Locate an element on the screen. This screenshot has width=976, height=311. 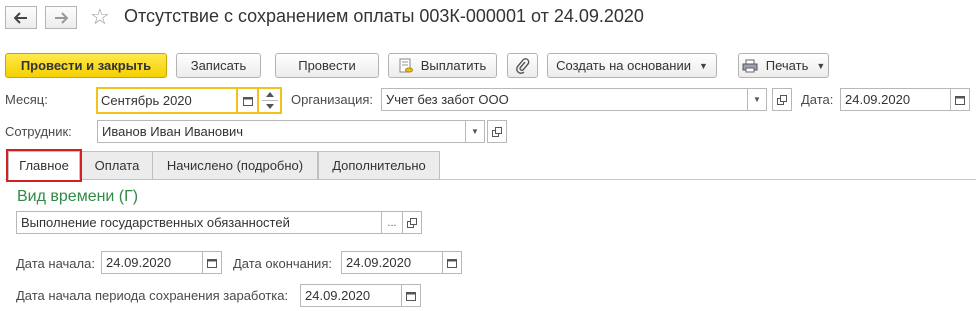
section-title-time-type: Вид времени (Г) is located at coordinates (78, 196).